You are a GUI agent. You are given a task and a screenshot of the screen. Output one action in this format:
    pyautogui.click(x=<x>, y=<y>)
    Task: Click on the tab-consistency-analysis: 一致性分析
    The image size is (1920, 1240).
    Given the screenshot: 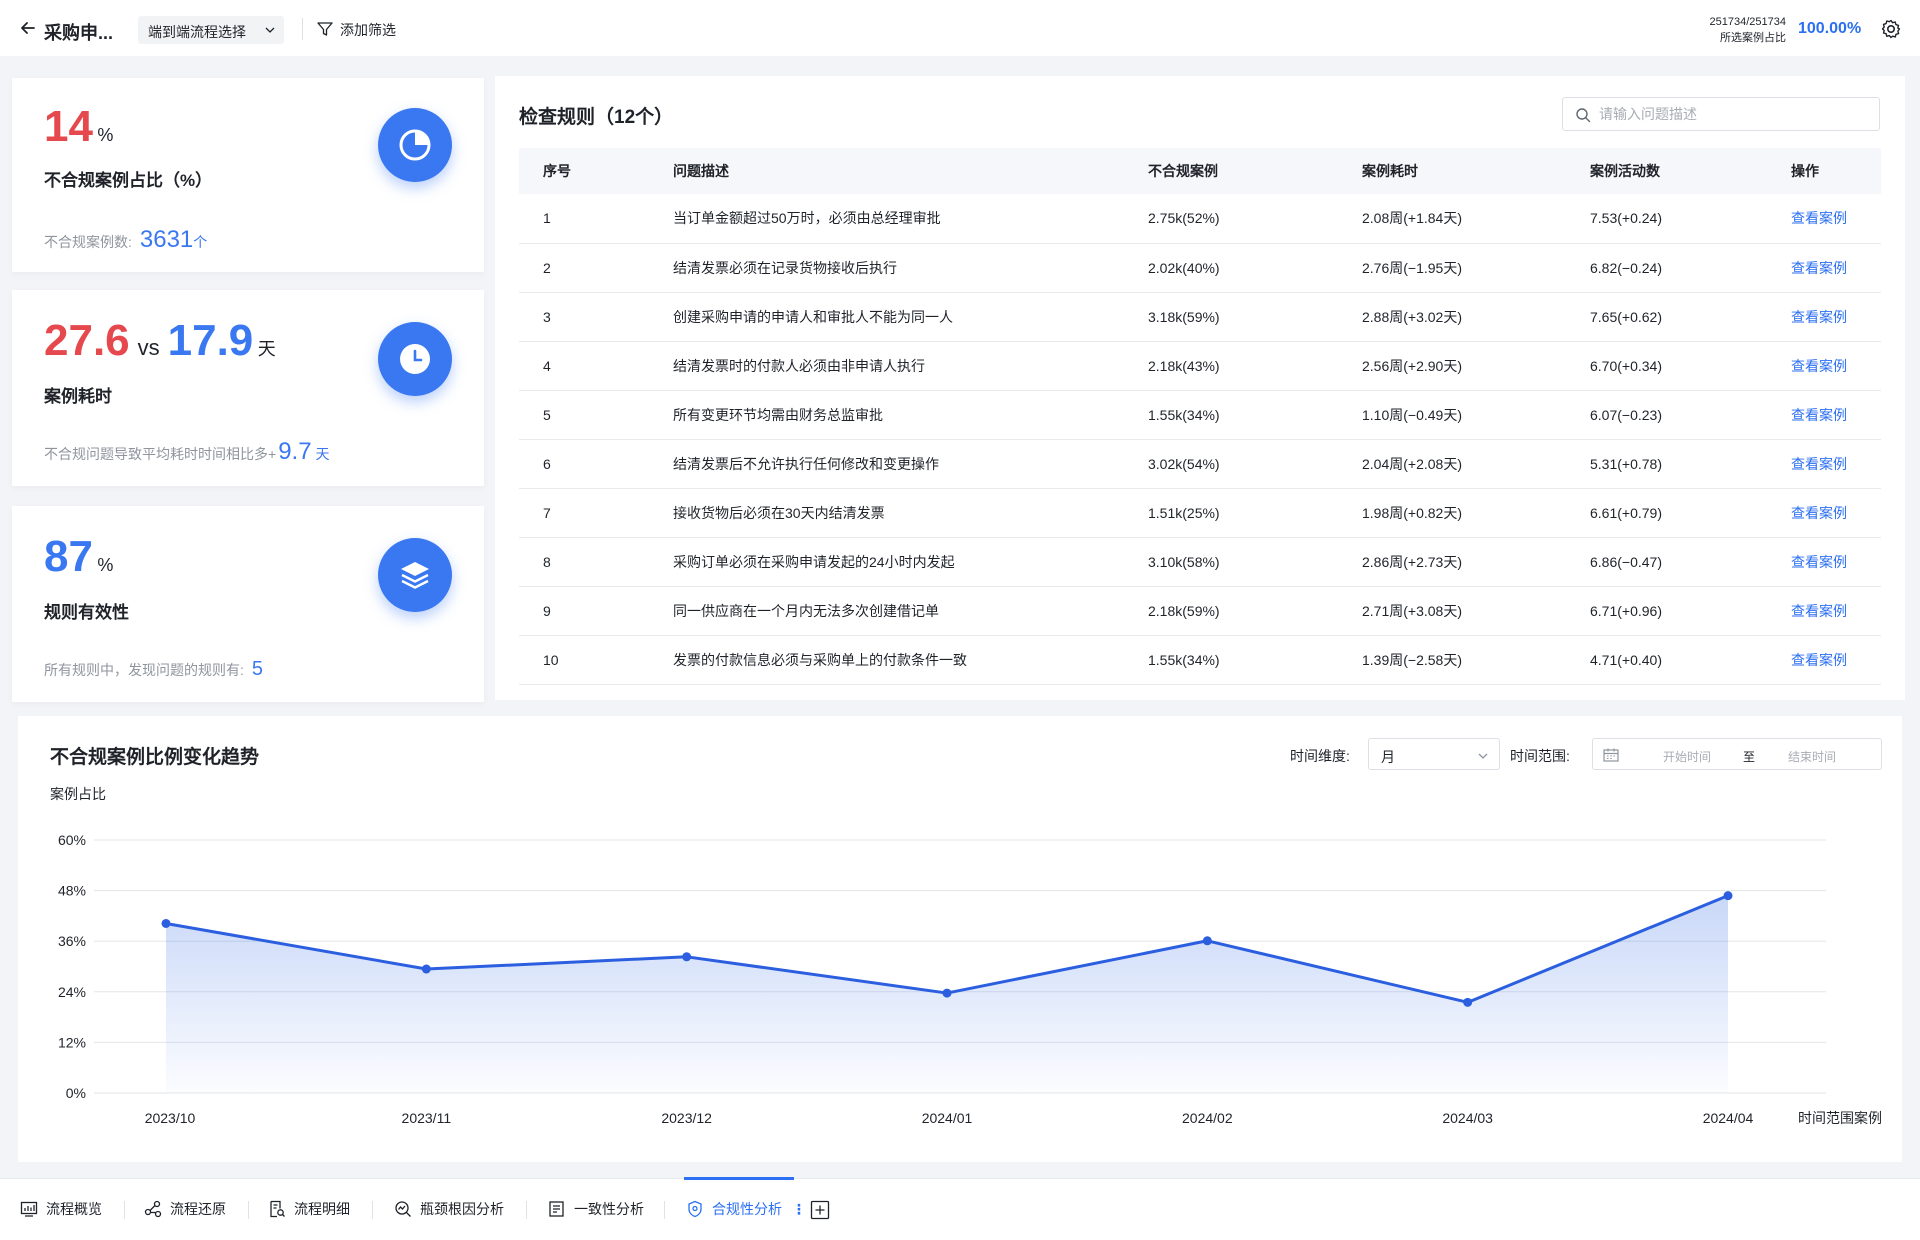 What is the action you would take?
    pyautogui.click(x=596, y=1210)
    